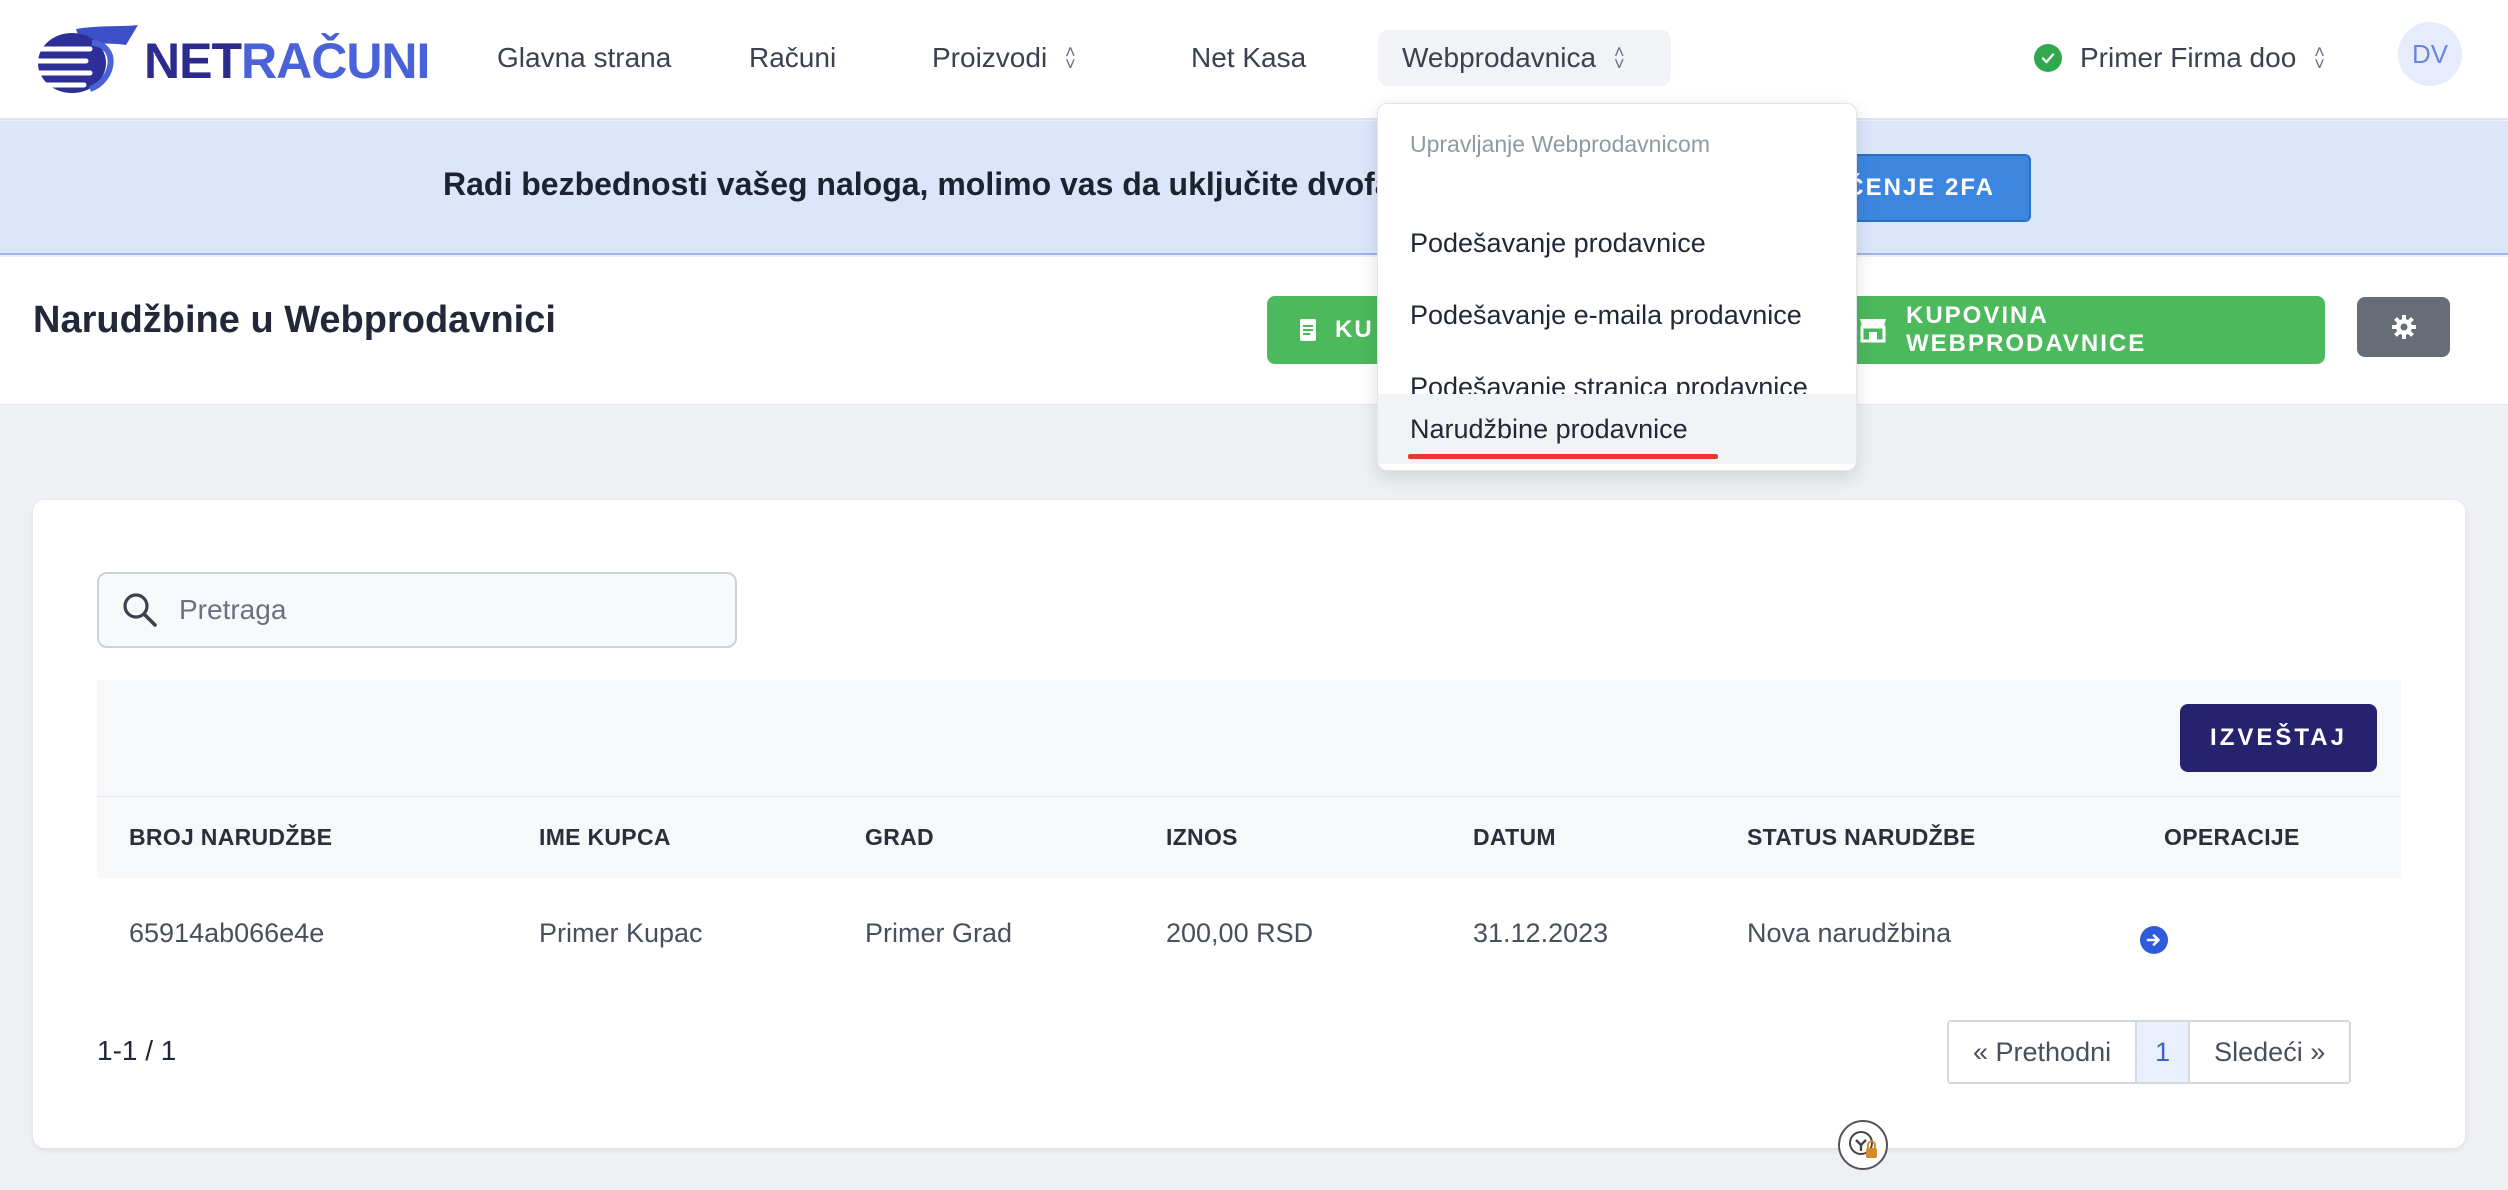  I want to click on arrow-right-circle-icon, so click(2154, 940).